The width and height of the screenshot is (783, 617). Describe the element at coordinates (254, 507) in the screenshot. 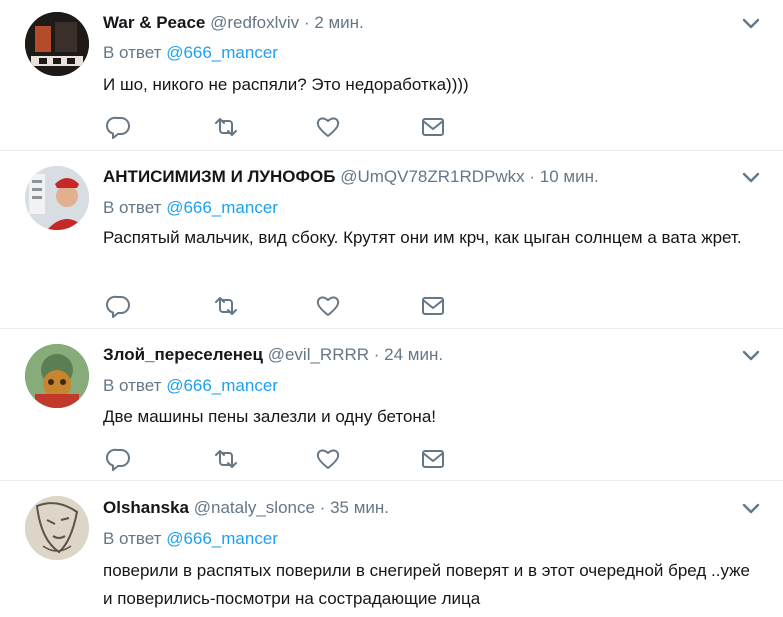

I see `user-handle: @nataly_slonce` at that location.